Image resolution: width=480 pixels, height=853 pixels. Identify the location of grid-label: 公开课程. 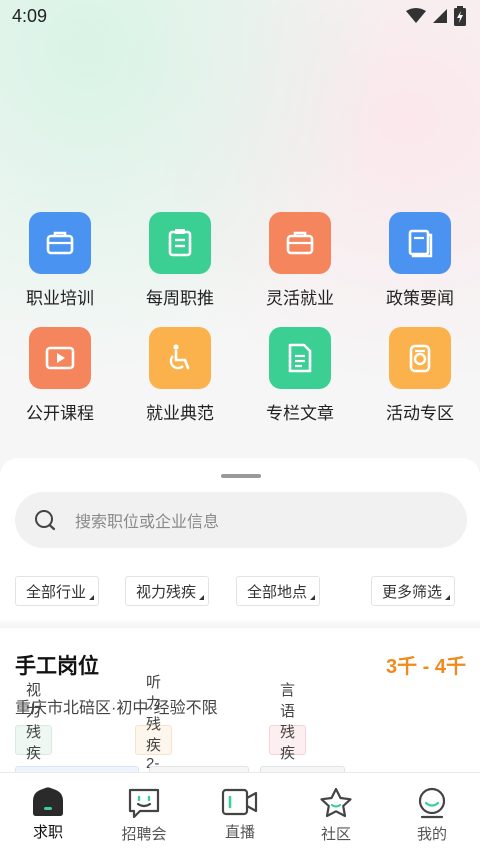
(60, 413).